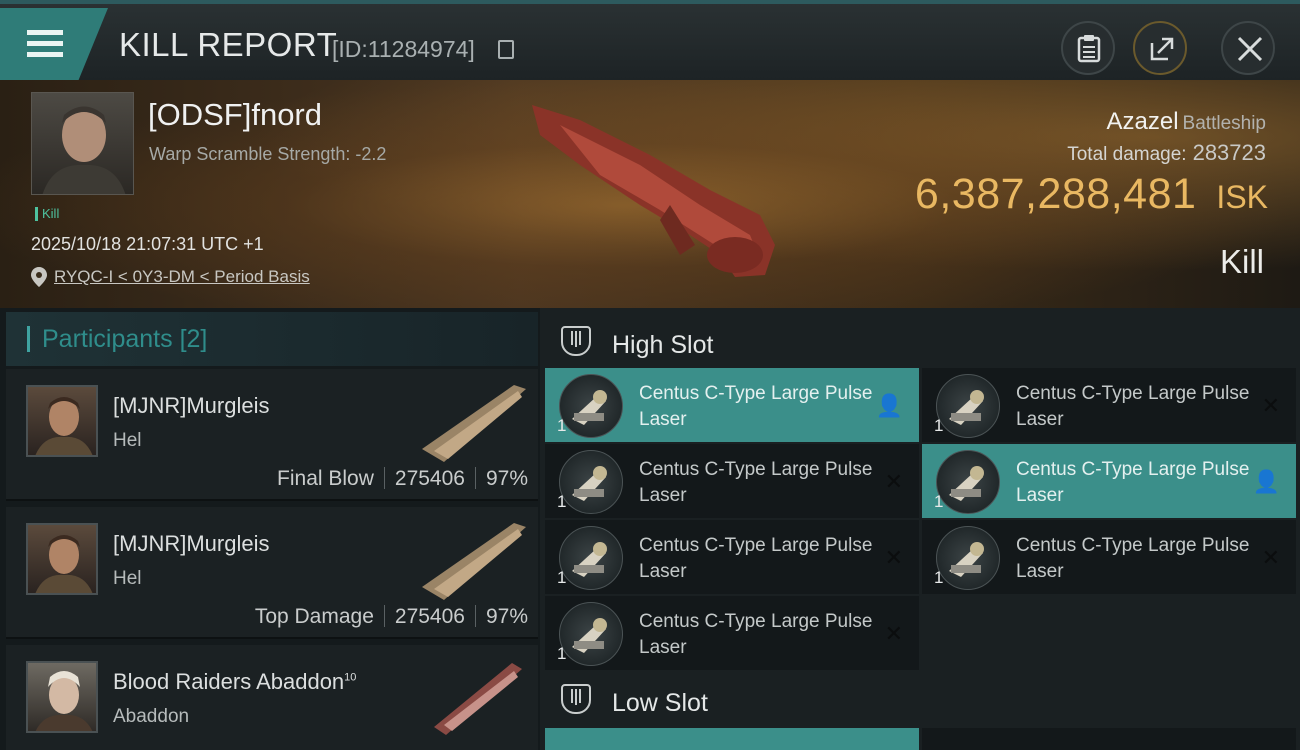 Image resolution: width=1300 pixels, height=750 pixels. What do you see at coordinates (64, 701) in the screenshot?
I see `npc-face-icon` at bounding box center [64, 701].